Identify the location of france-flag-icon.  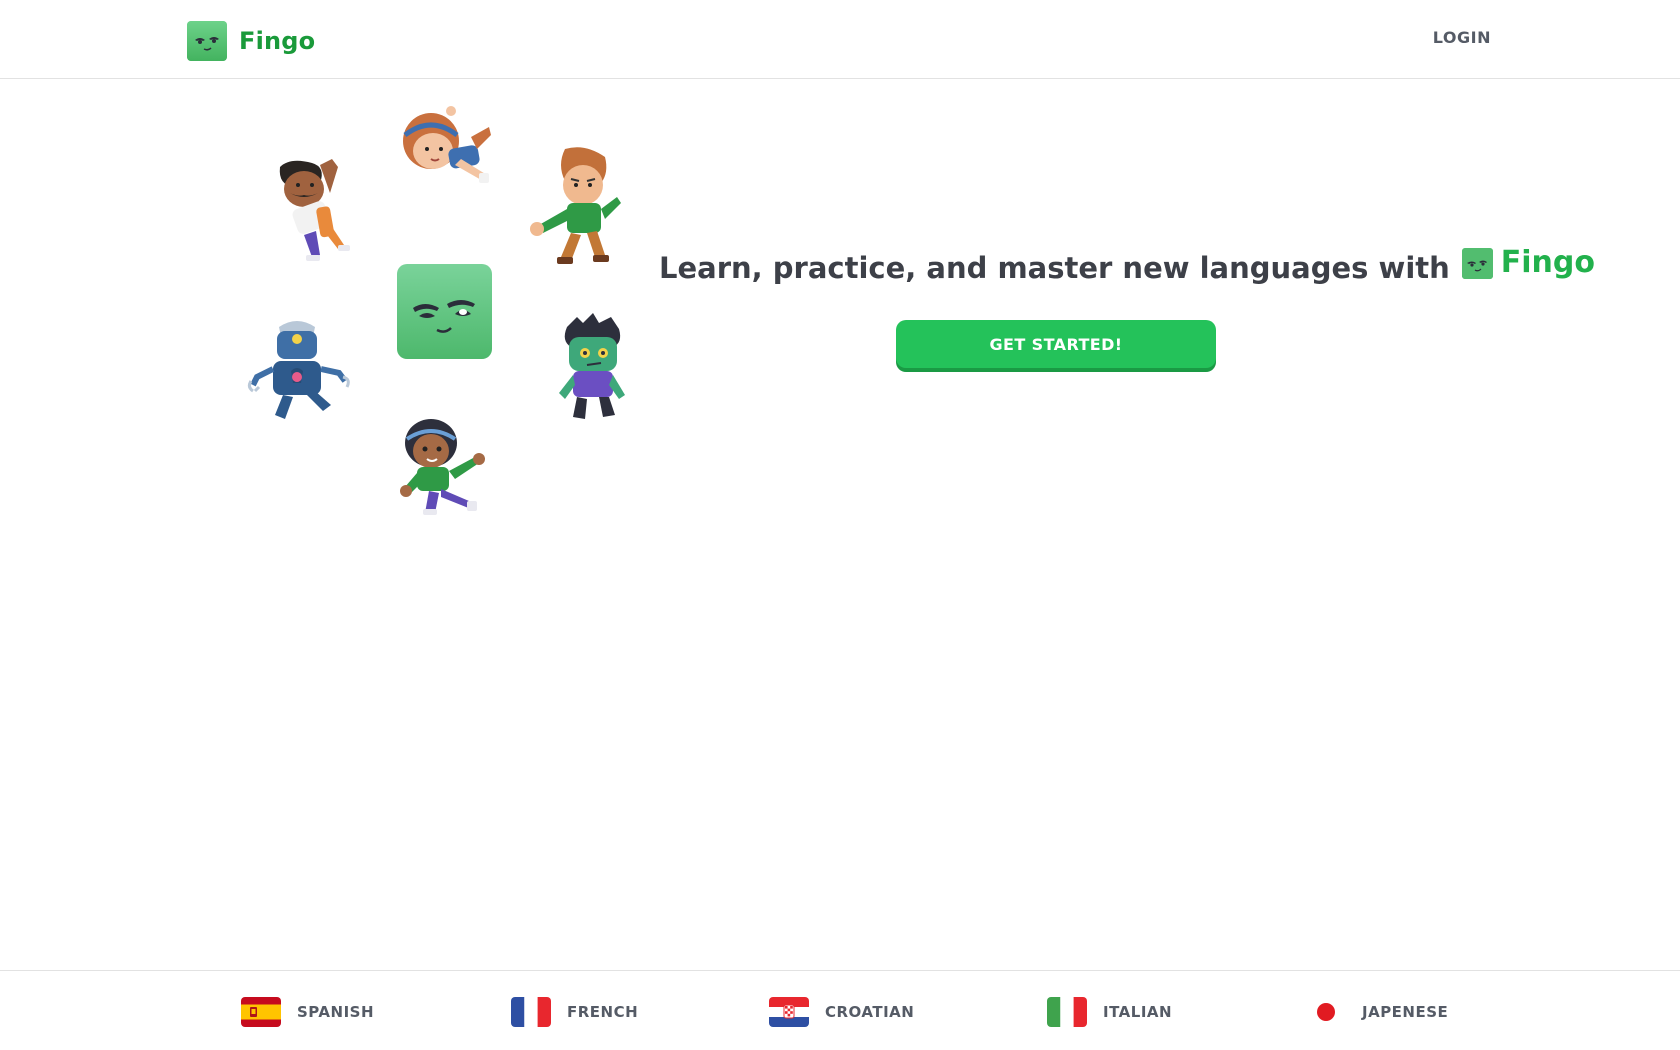
(531, 1012).